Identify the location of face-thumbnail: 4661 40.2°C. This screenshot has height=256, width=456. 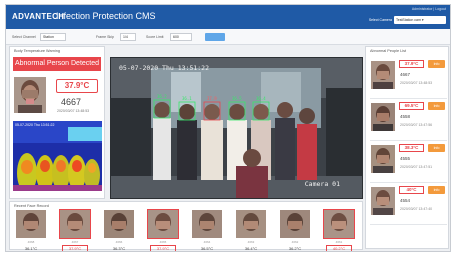
(339, 230).